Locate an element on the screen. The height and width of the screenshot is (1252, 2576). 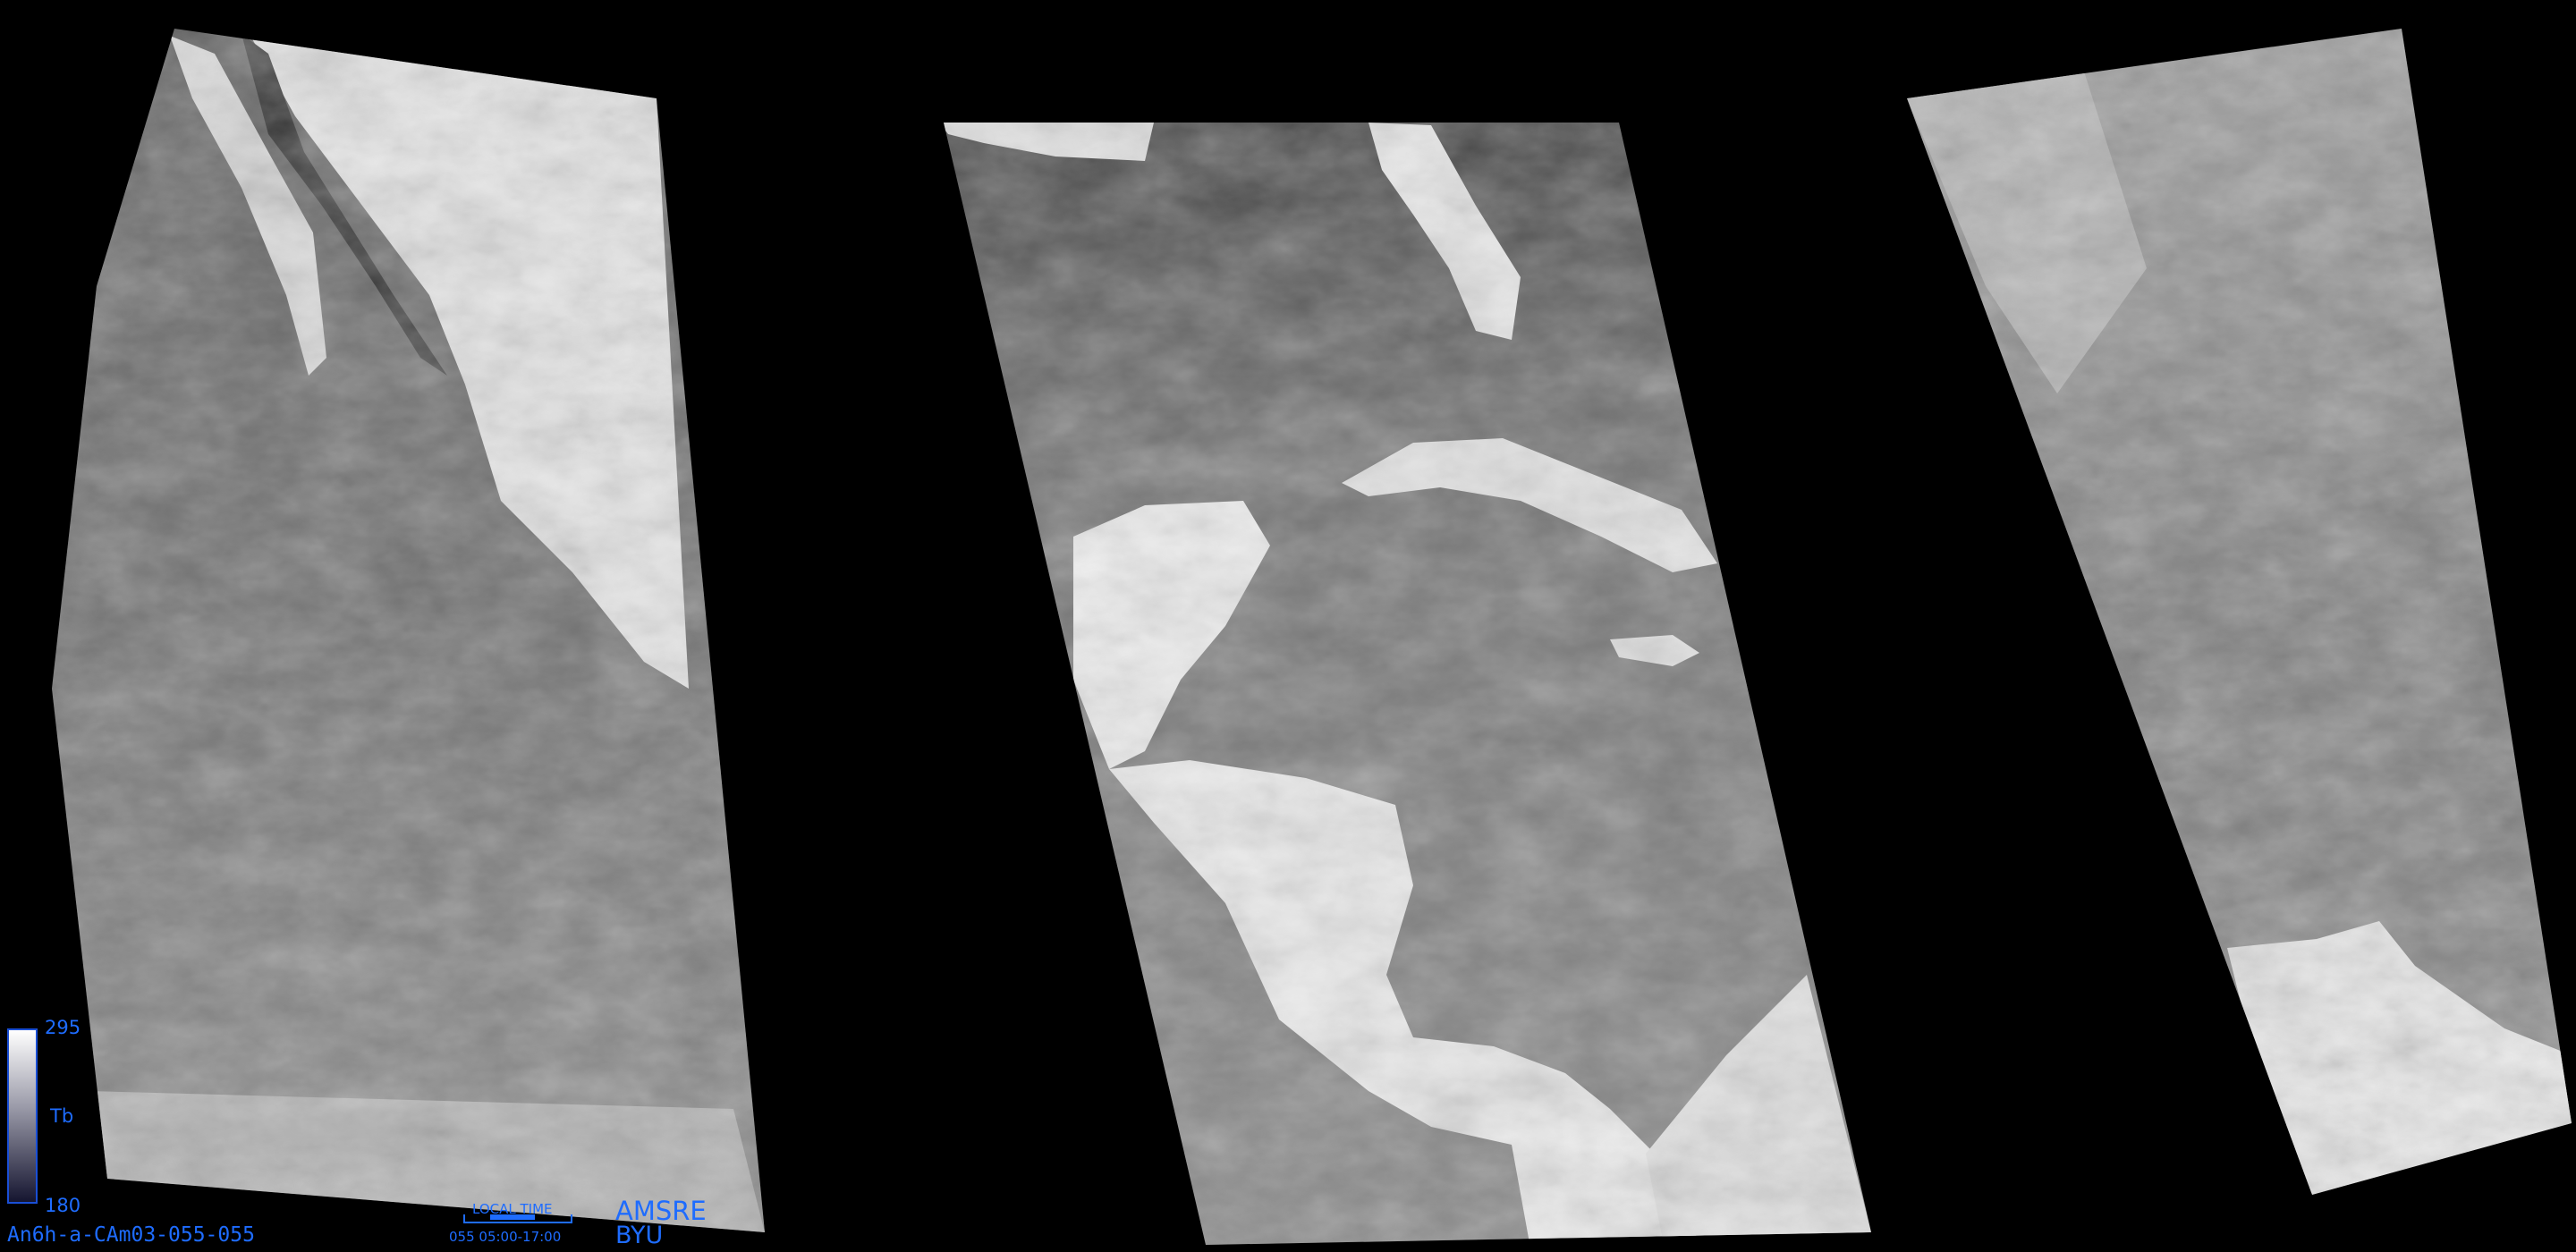
colorbar-max-label: 295 is located at coordinates (63, 1027).